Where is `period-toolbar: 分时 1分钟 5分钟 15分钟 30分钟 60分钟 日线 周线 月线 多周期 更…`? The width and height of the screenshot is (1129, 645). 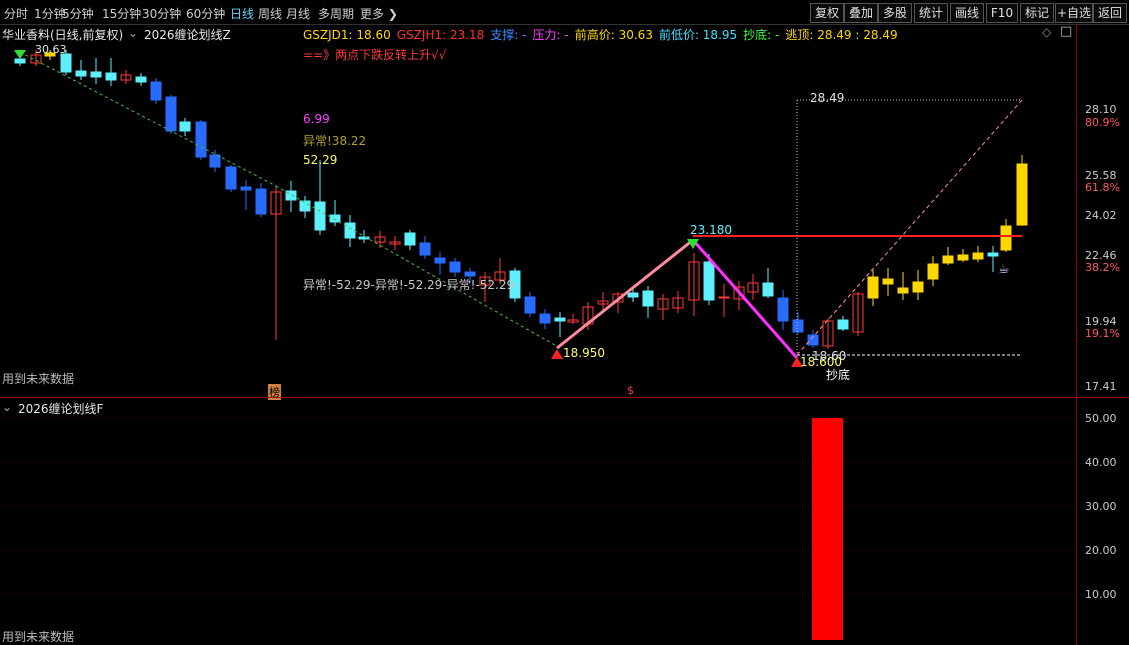
period-toolbar: 分时 1分钟 5分钟 15分钟 30分钟 60分钟 日线 周线 月线 多周期 更… is located at coordinates (564, 12).